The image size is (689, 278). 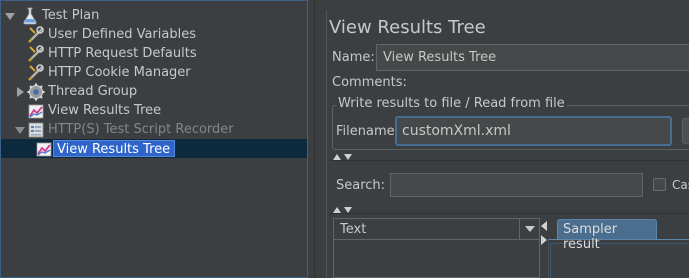 I want to click on tree-node-label: HTTP Request Defaults, so click(x=122, y=53).